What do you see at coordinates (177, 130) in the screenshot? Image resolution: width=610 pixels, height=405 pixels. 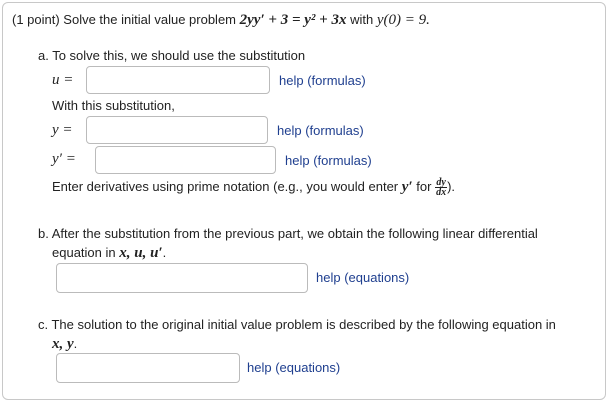 I see `y-input` at bounding box center [177, 130].